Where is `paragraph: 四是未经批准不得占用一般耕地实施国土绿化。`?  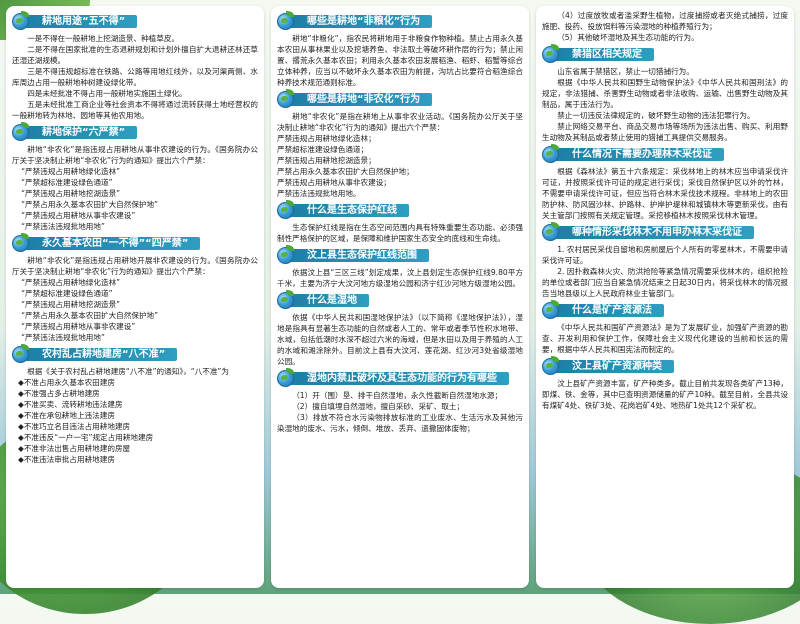 paragraph: 四是未经批准不得占用一般耕地实施国土绿化。 is located at coordinates (107, 93).